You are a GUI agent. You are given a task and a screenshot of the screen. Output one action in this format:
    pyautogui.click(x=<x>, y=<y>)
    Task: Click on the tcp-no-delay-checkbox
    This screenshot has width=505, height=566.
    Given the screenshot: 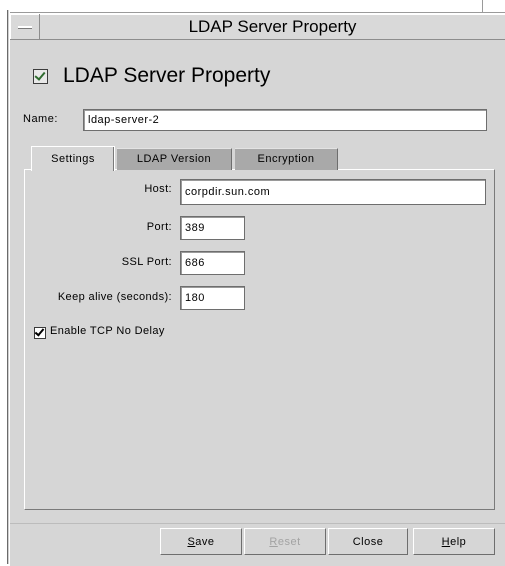 What is the action you would take?
    pyautogui.click(x=40, y=333)
    